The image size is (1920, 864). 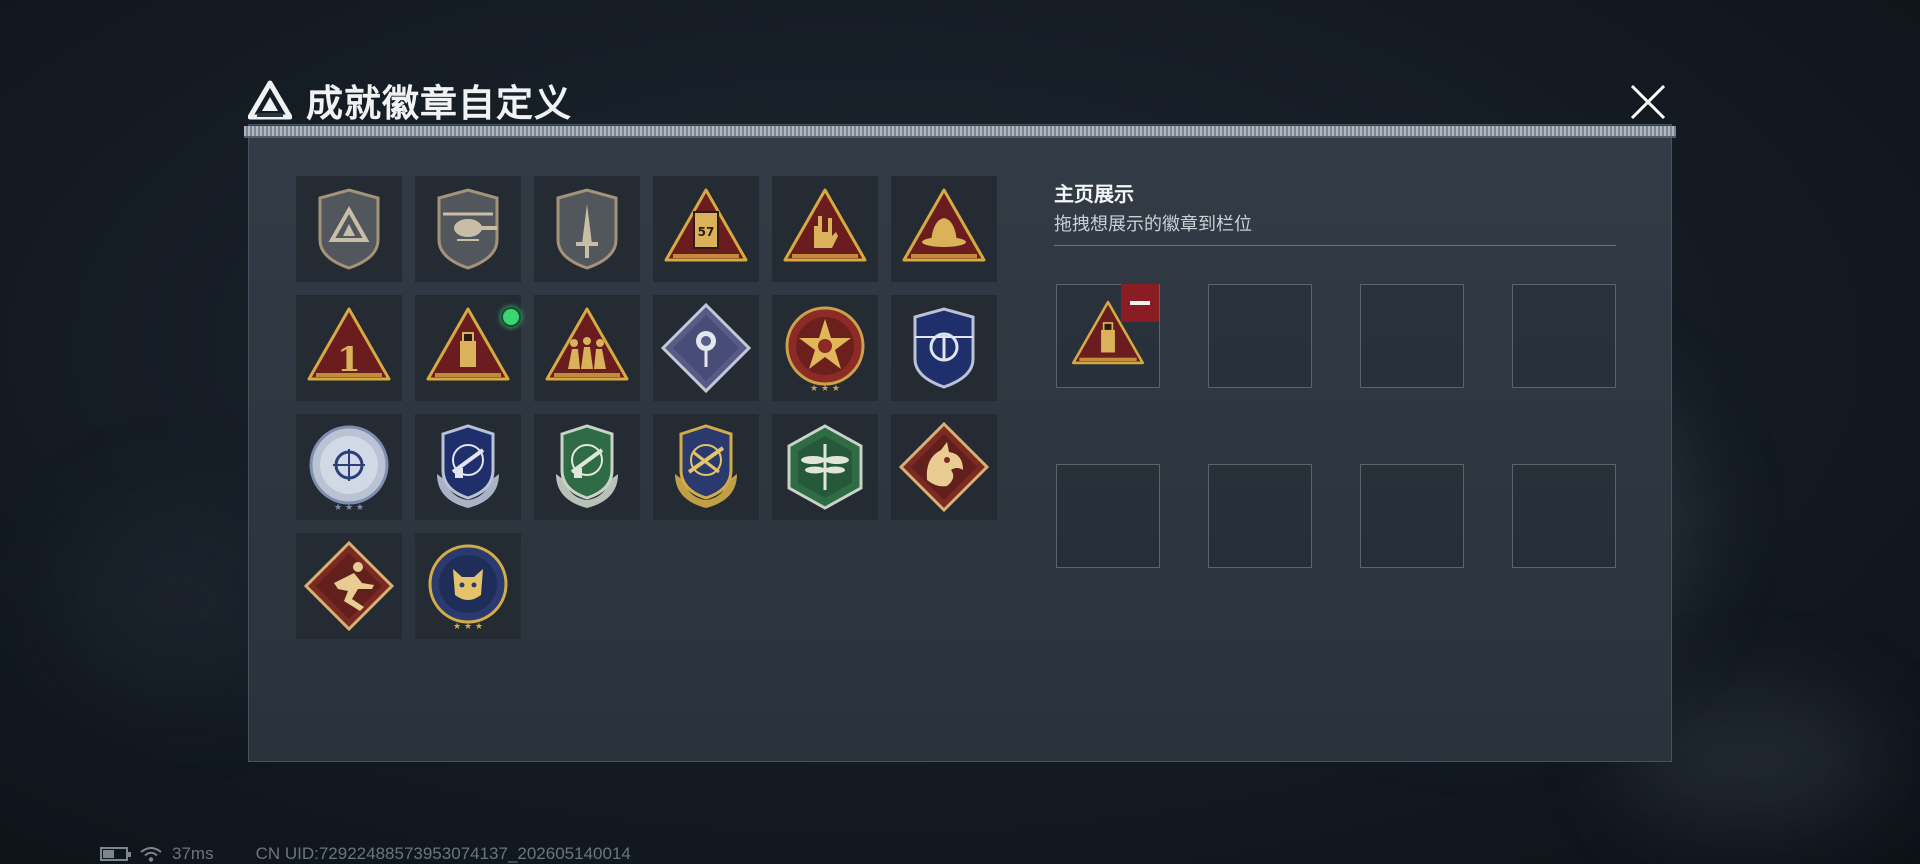 I want to click on badge-tile-soldiers, so click(x=587, y=348).